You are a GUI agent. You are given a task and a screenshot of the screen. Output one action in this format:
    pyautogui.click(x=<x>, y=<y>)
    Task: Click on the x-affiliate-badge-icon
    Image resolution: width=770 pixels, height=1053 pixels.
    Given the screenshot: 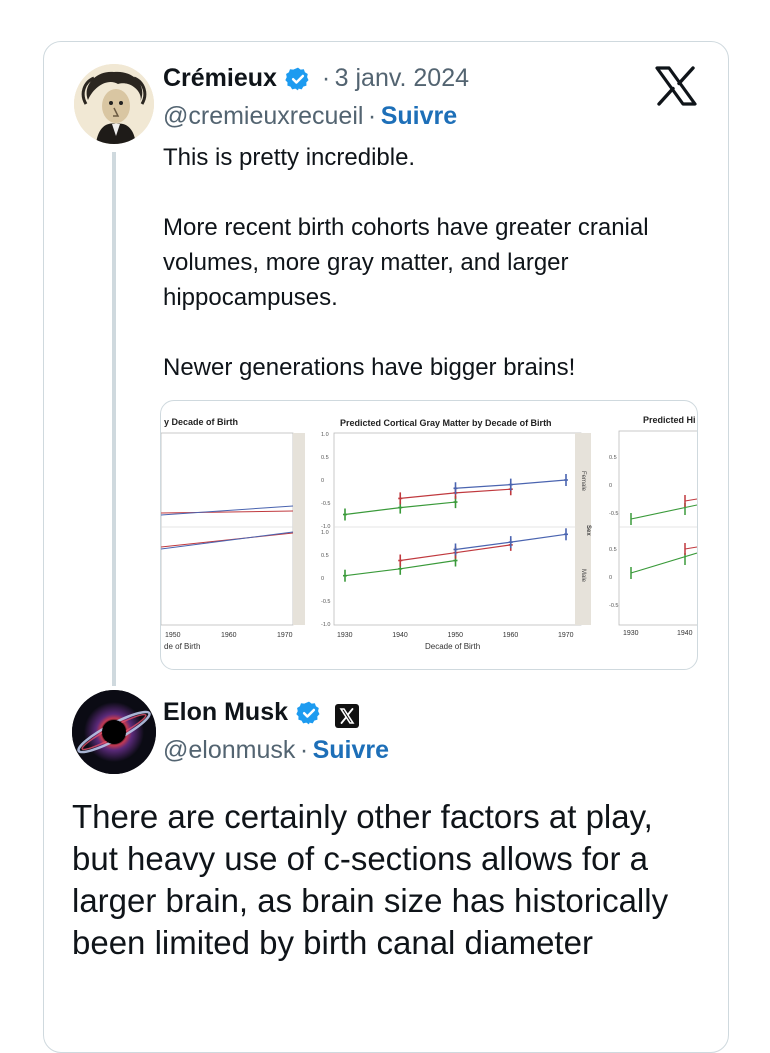 What is the action you would take?
    pyautogui.click(x=346, y=715)
    